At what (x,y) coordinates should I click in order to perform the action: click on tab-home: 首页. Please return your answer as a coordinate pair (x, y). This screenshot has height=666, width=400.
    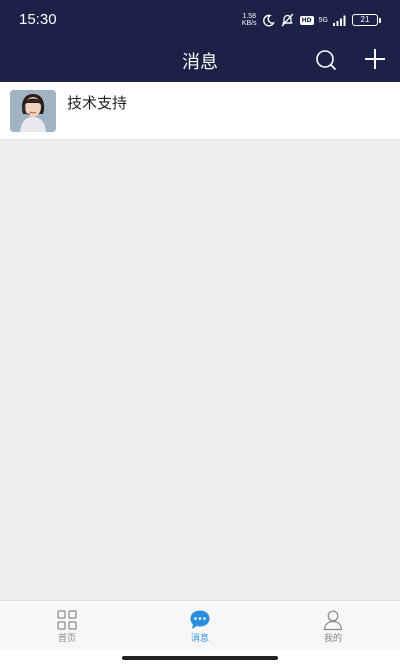
    Looking at the image, I should click on (67, 626).